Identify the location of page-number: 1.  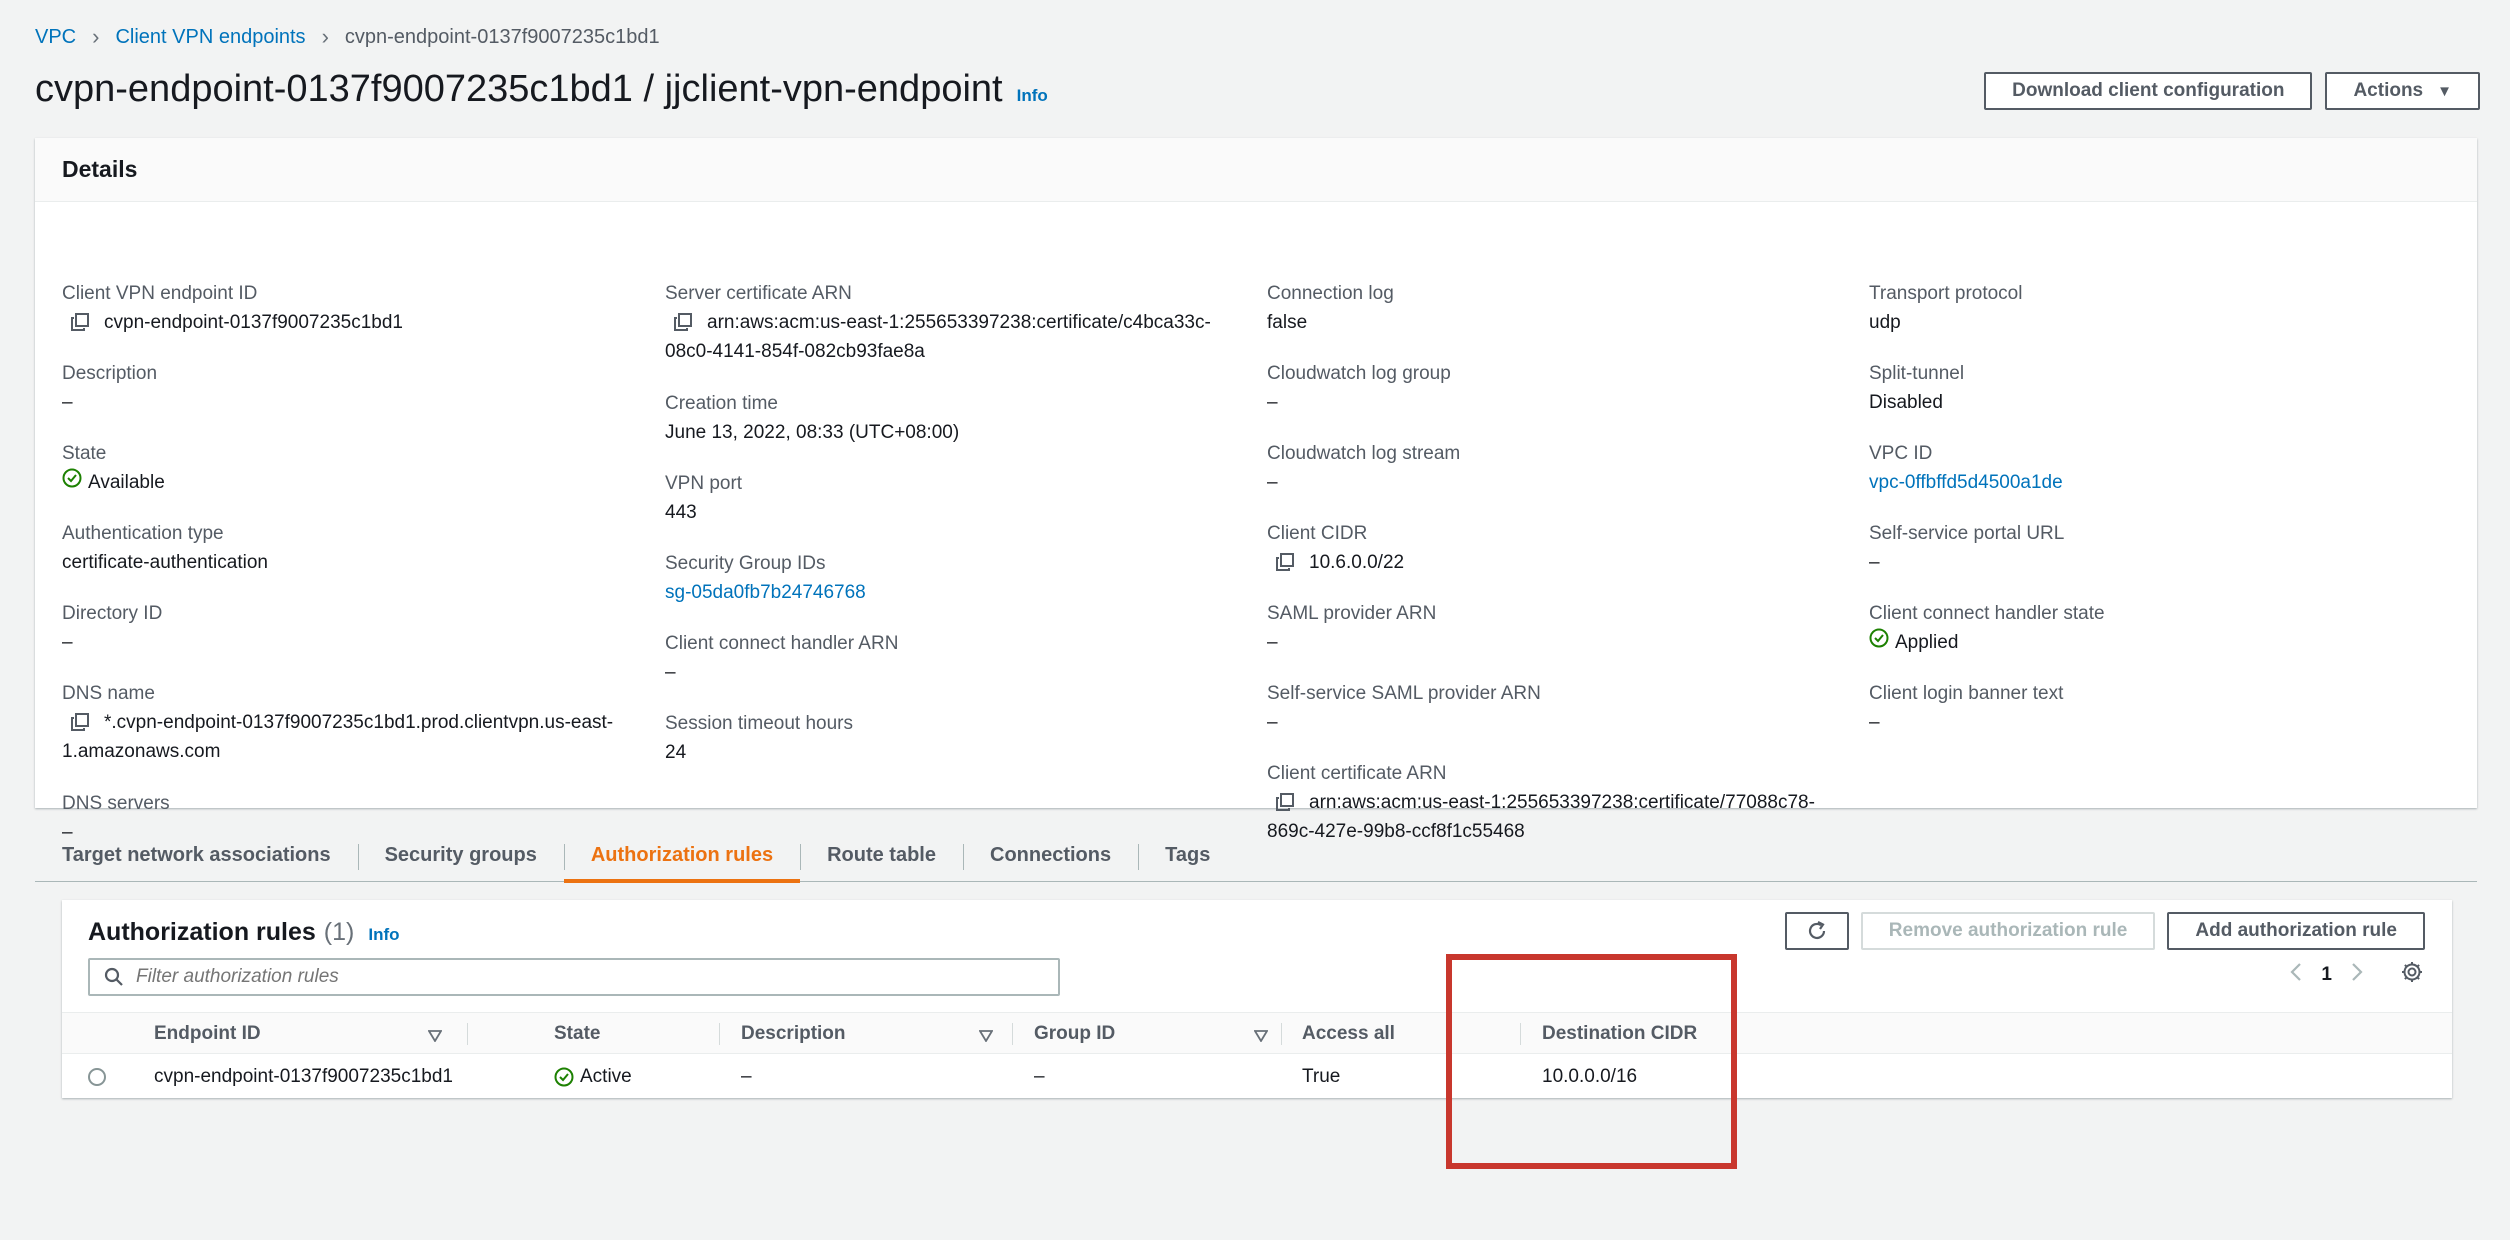
(2326, 975).